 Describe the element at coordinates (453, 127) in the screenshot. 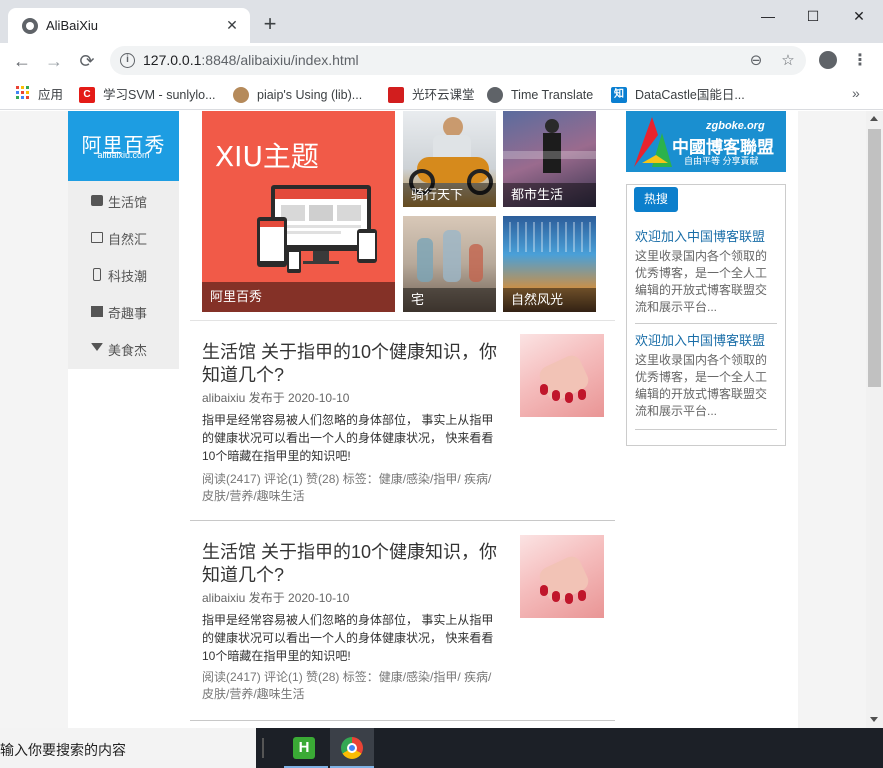

I see `rider-head` at that location.